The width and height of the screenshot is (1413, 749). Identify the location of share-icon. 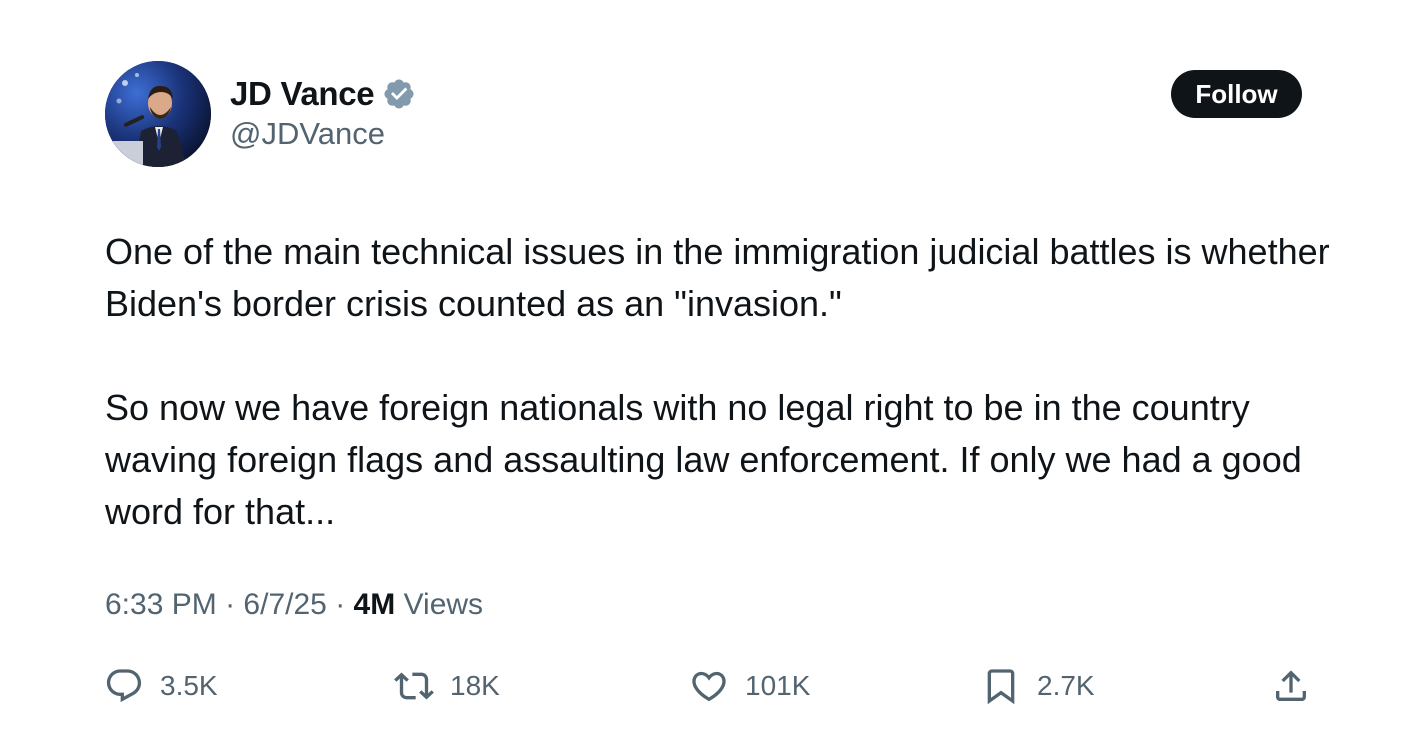
(1291, 685).